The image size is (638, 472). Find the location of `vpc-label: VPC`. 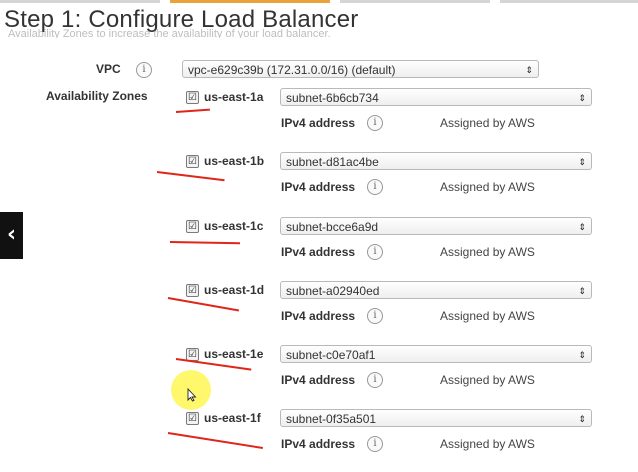

vpc-label: VPC is located at coordinates (108, 69).